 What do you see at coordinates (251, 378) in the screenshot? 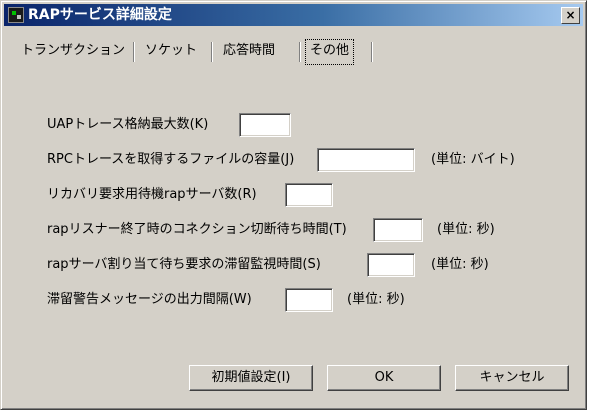
I see `defaults-button: 初期値設定(I)` at bounding box center [251, 378].